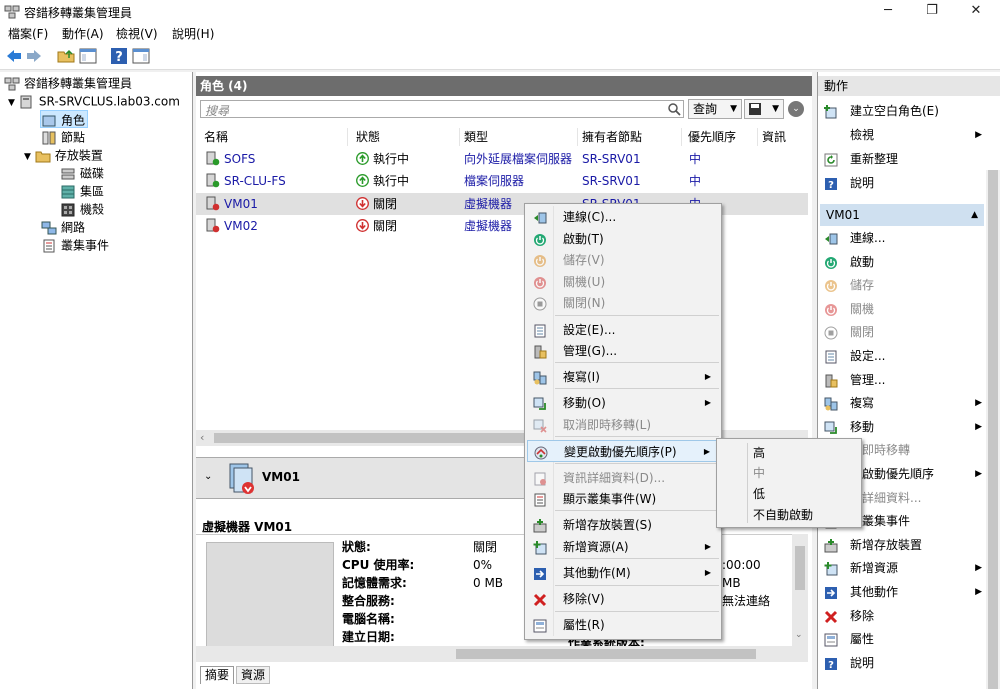 This screenshot has height=689, width=1000. I want to click on show-hide-action-pane-icon, so click(141, 56).